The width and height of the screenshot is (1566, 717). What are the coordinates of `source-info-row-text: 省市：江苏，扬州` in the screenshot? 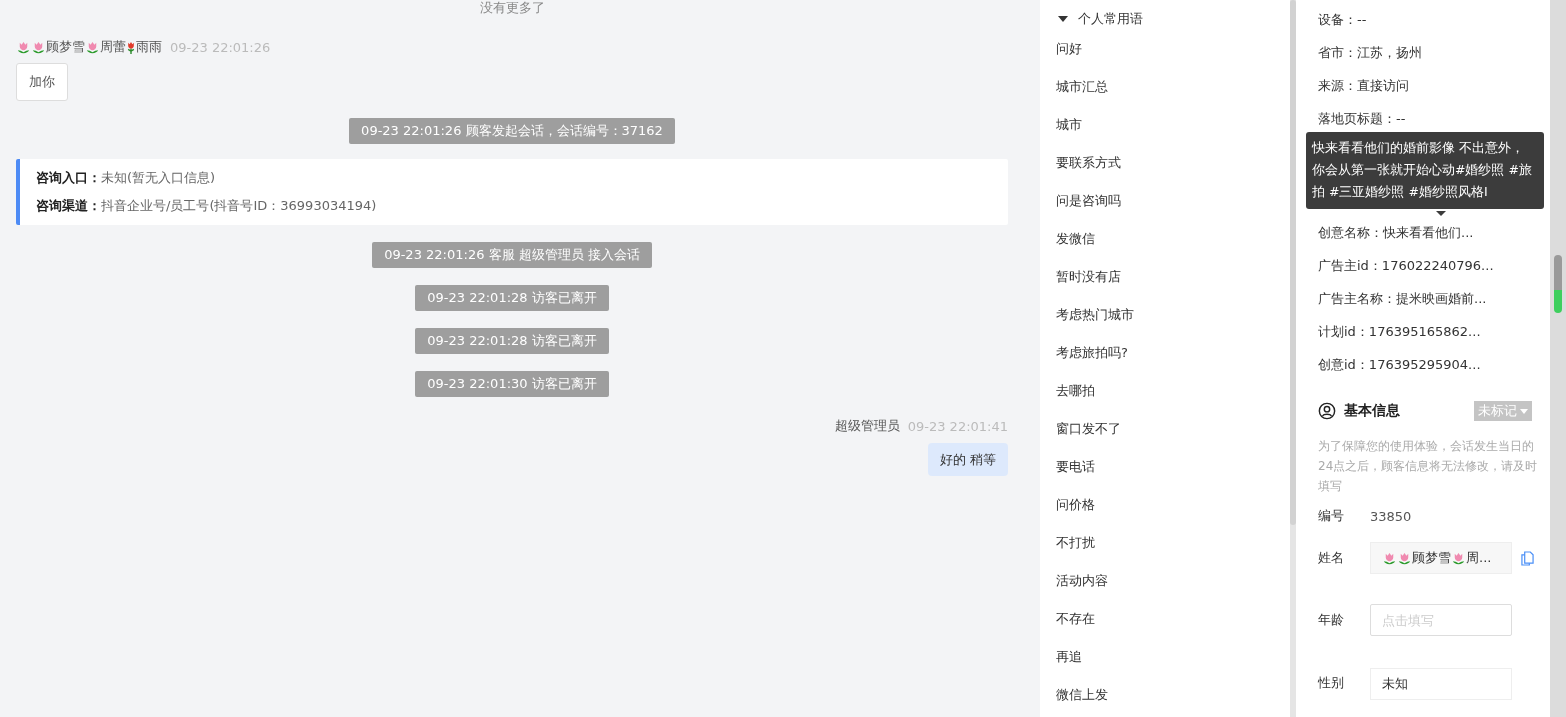 It's located at (1370, 53).